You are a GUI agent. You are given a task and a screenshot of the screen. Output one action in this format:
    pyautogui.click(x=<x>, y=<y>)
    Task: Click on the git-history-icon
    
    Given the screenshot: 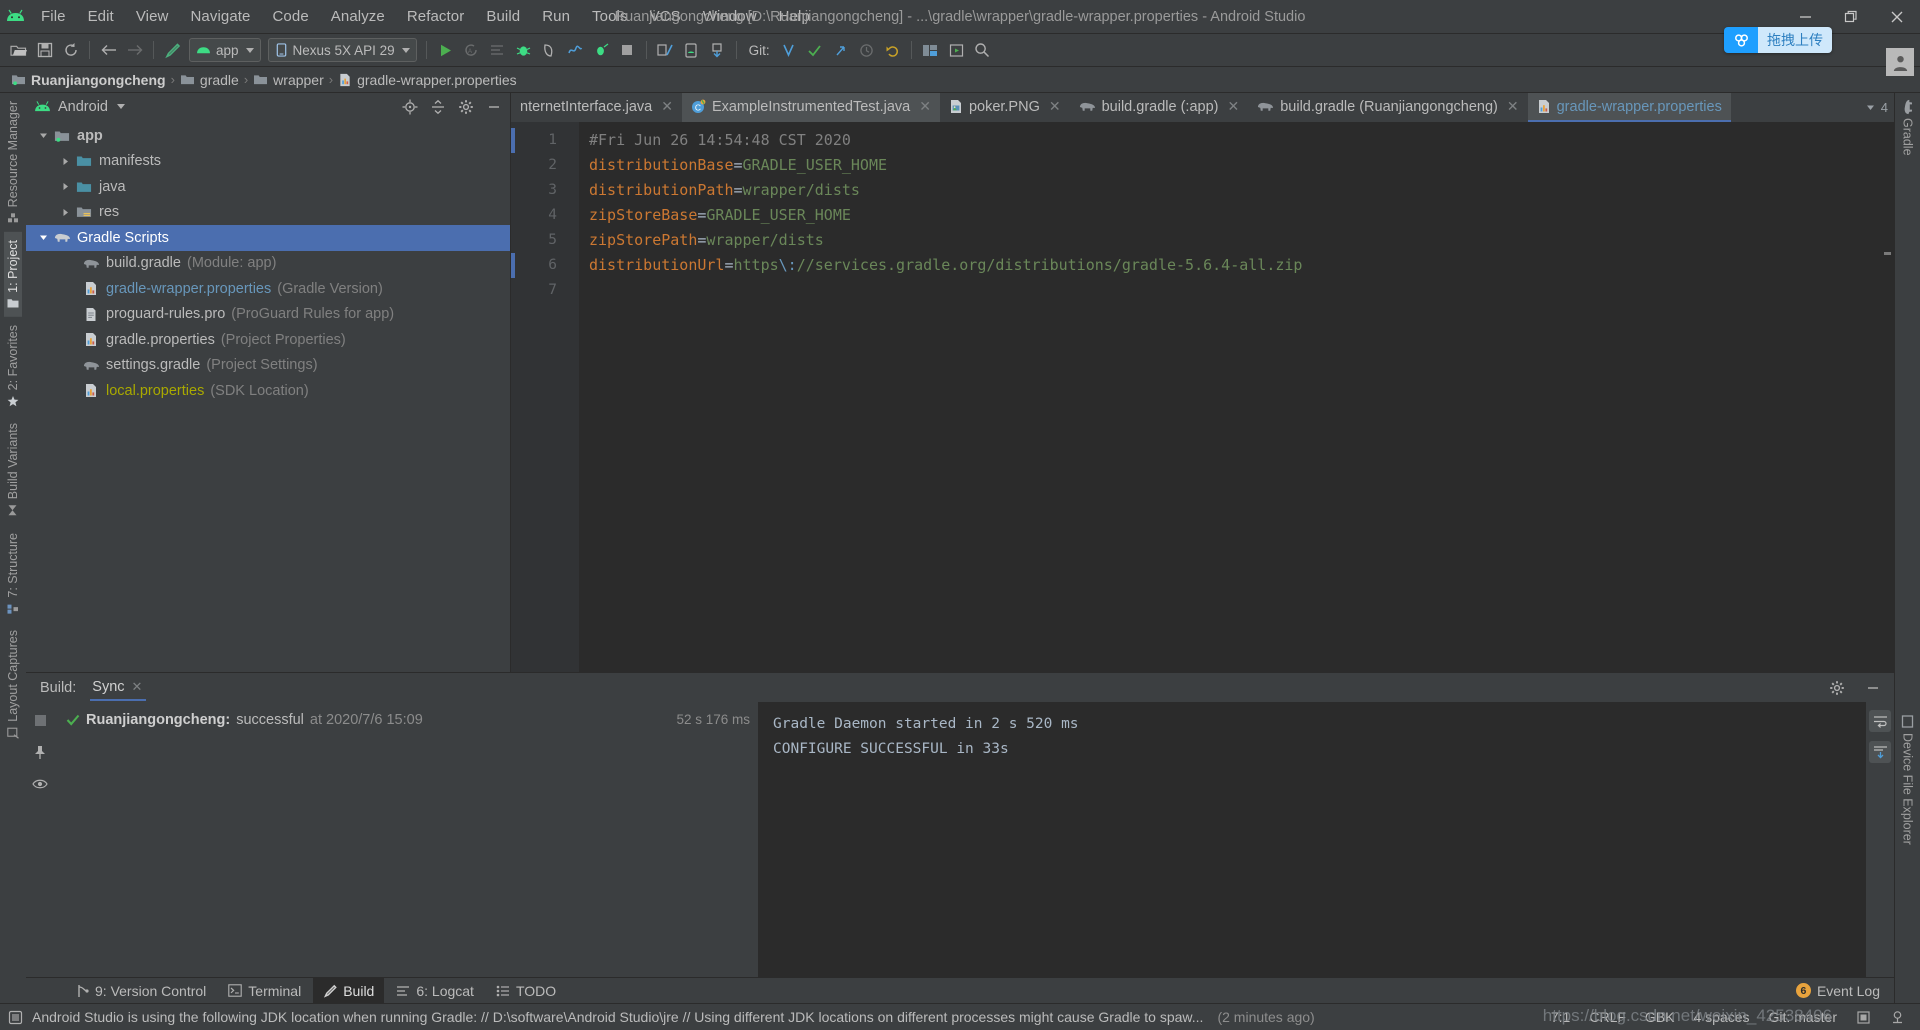 What is the action you would take?
    pyautogui.click(x=866, y=50)
    